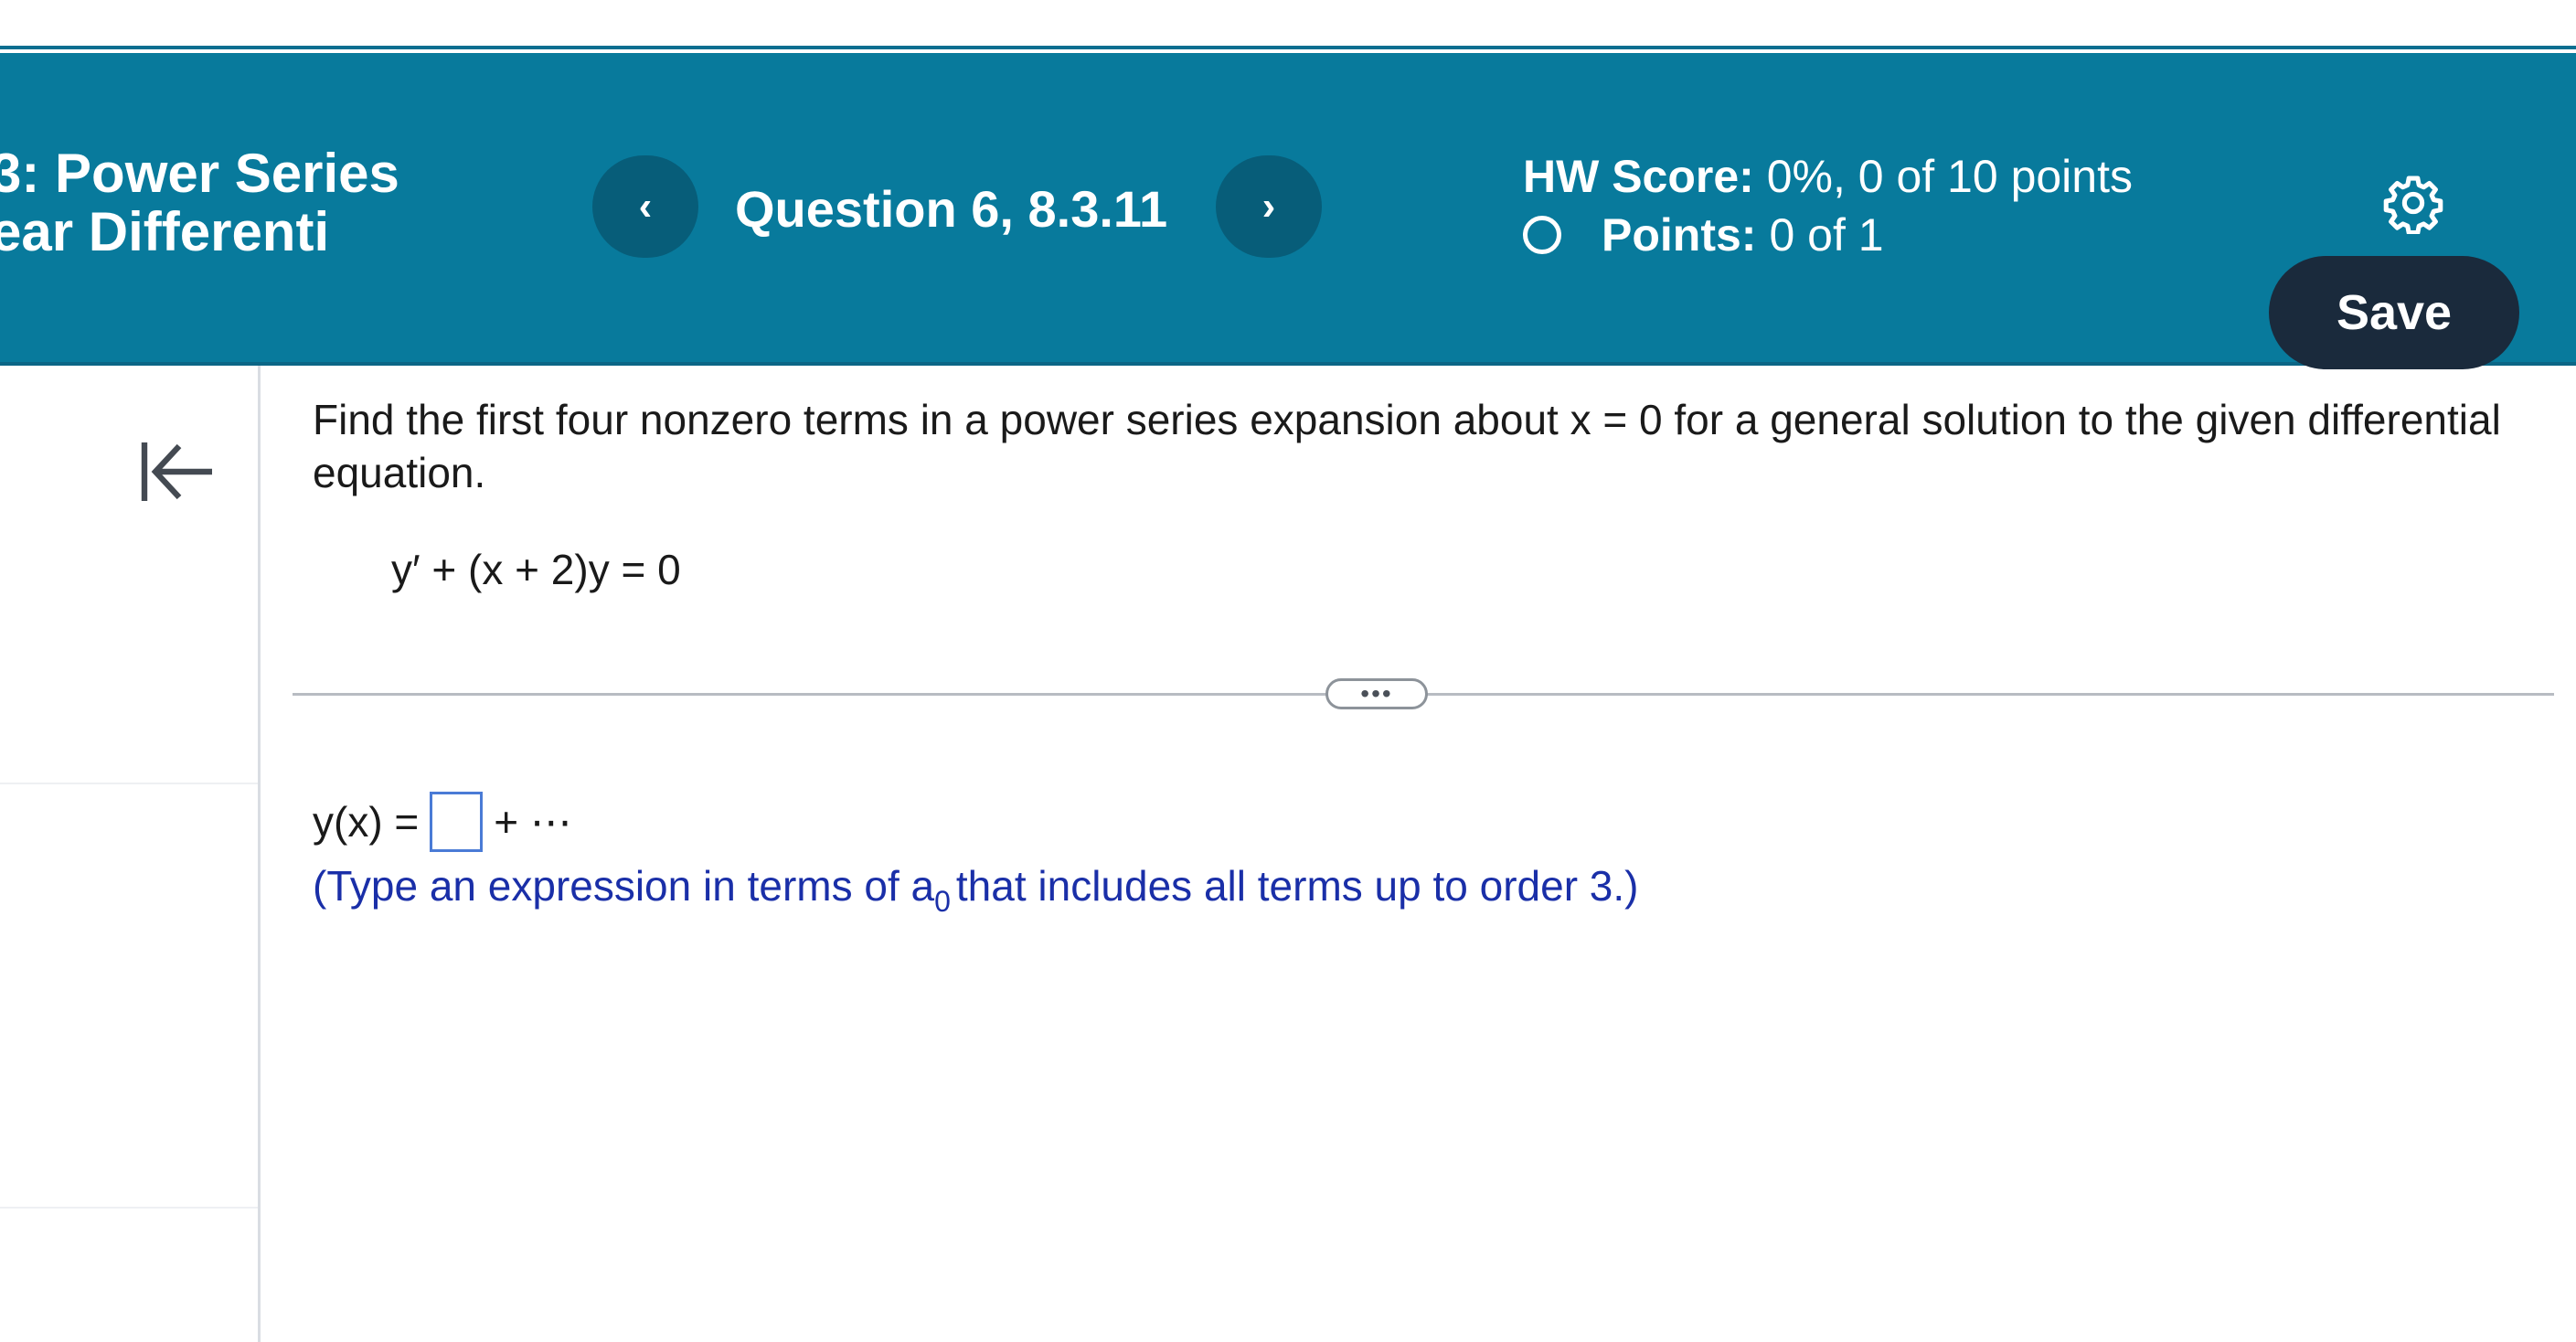 Image resolution: width=2576 pixels, height=1342 pixels. Describe the element at coordinates (1638, 177) in the screenshot. I see `hw-score-label: HW Score:` at that location.